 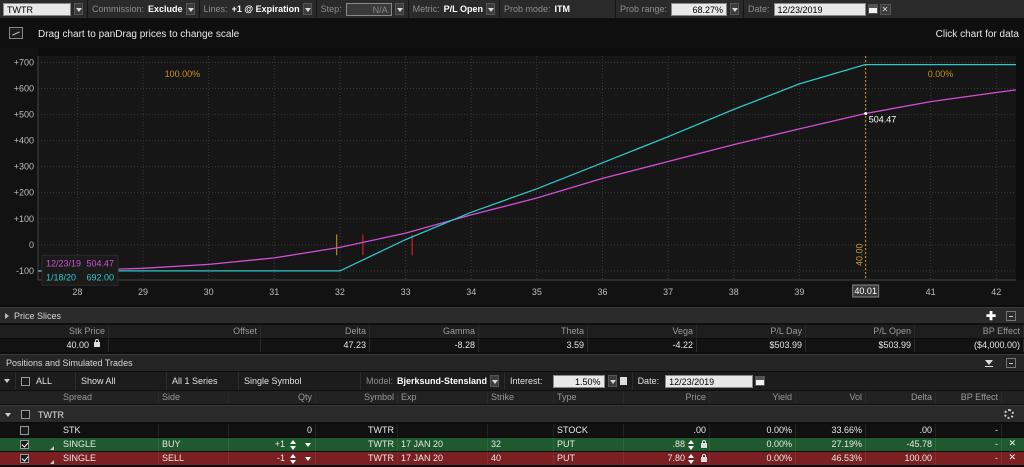 What do you see at coordinates (704, 444) in the screenshot?
I see `unlock-icon` at bounding box center [704, 444].